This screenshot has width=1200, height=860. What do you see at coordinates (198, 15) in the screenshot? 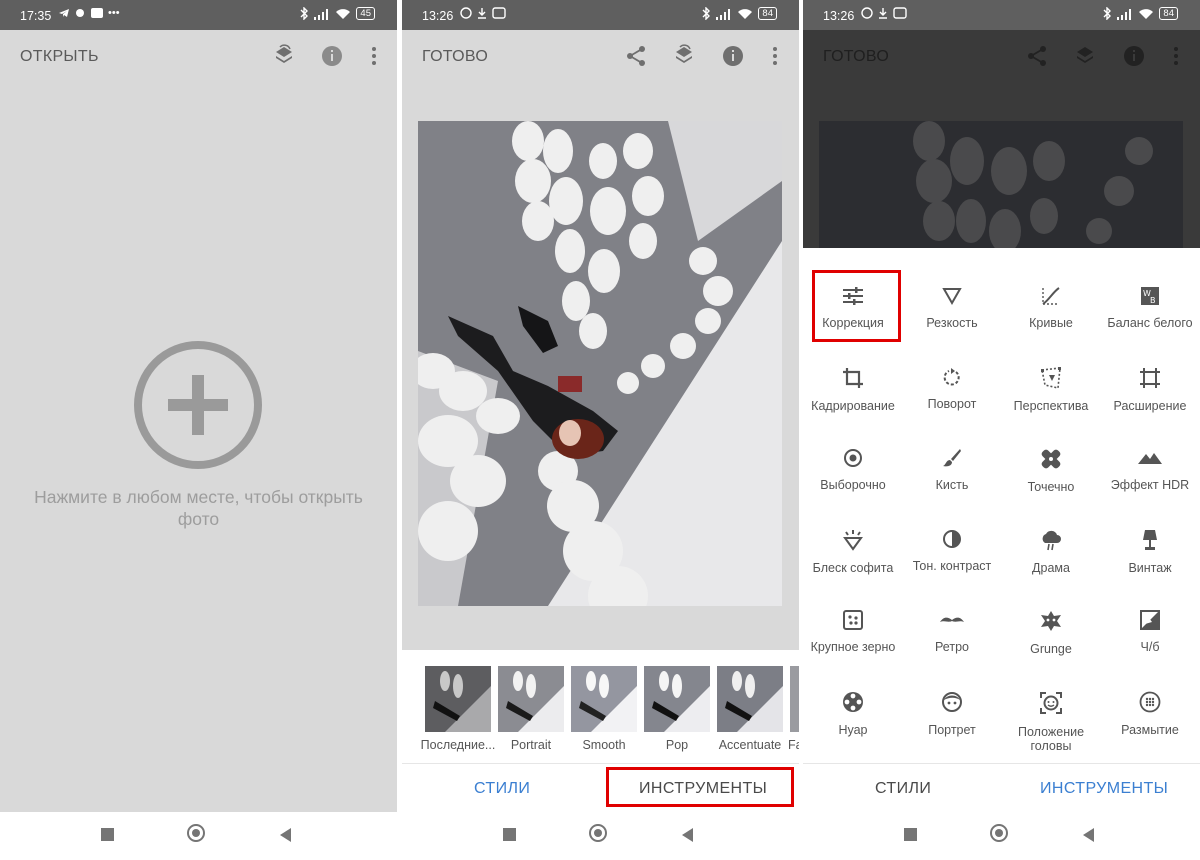
I see `status-bar: 17:35 ••• 45` at bounding box center [198, 15].